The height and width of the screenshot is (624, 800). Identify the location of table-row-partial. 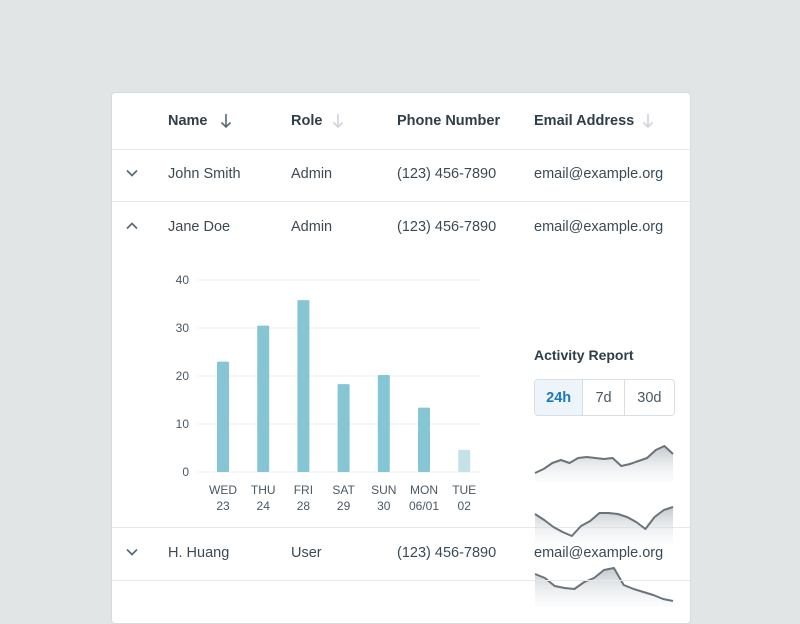
(401, 602).